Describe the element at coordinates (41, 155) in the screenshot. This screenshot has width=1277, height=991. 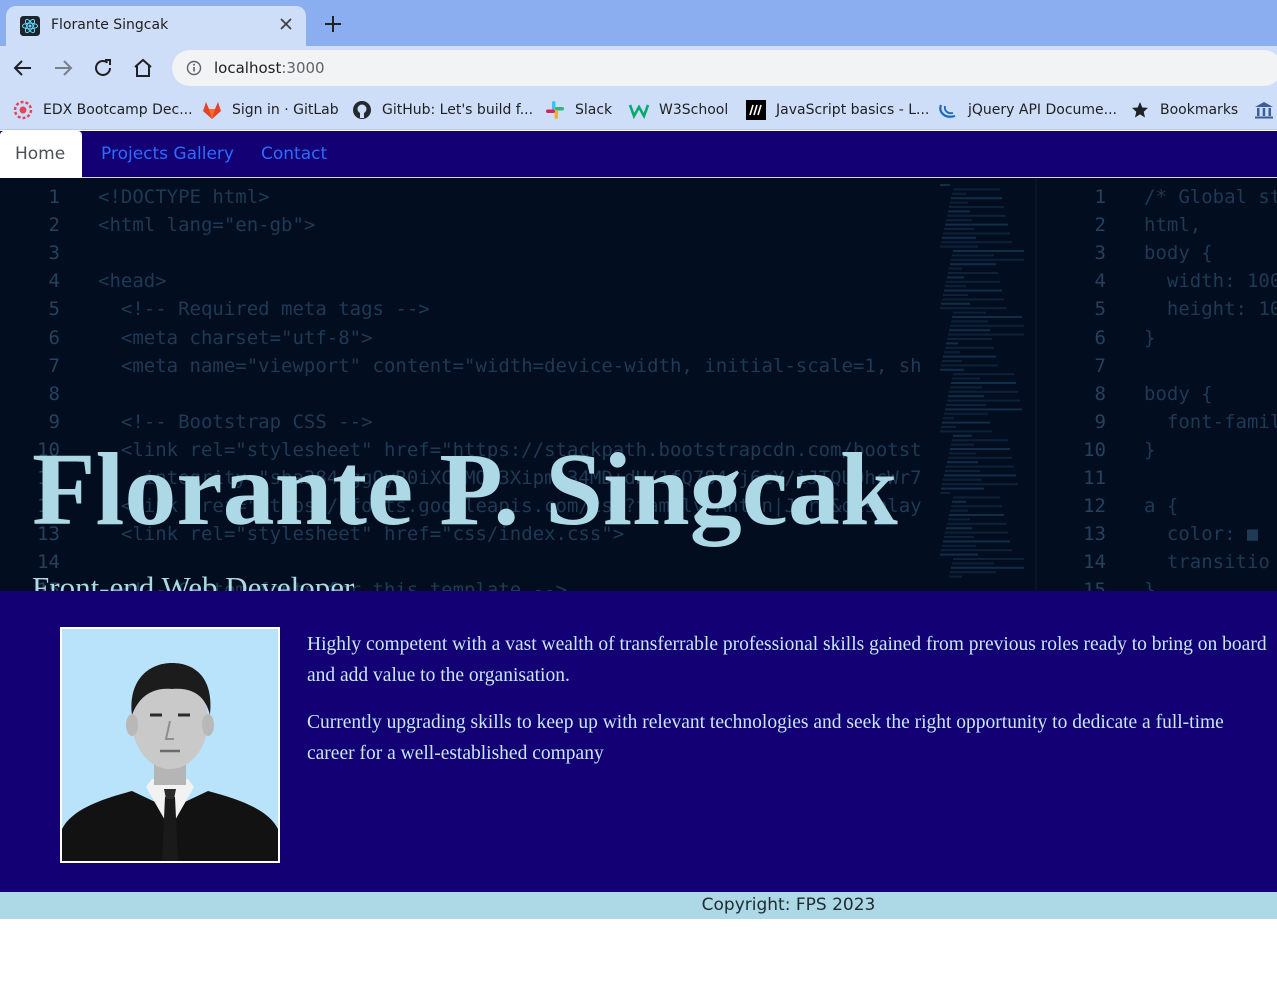
I see `nav-home-link: Home` at that location.